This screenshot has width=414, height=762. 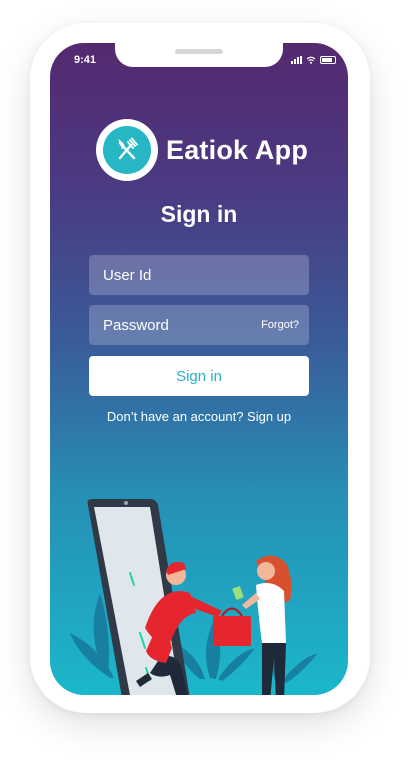 I want to click on status-time: 9:41, so click(x=85, y=60).